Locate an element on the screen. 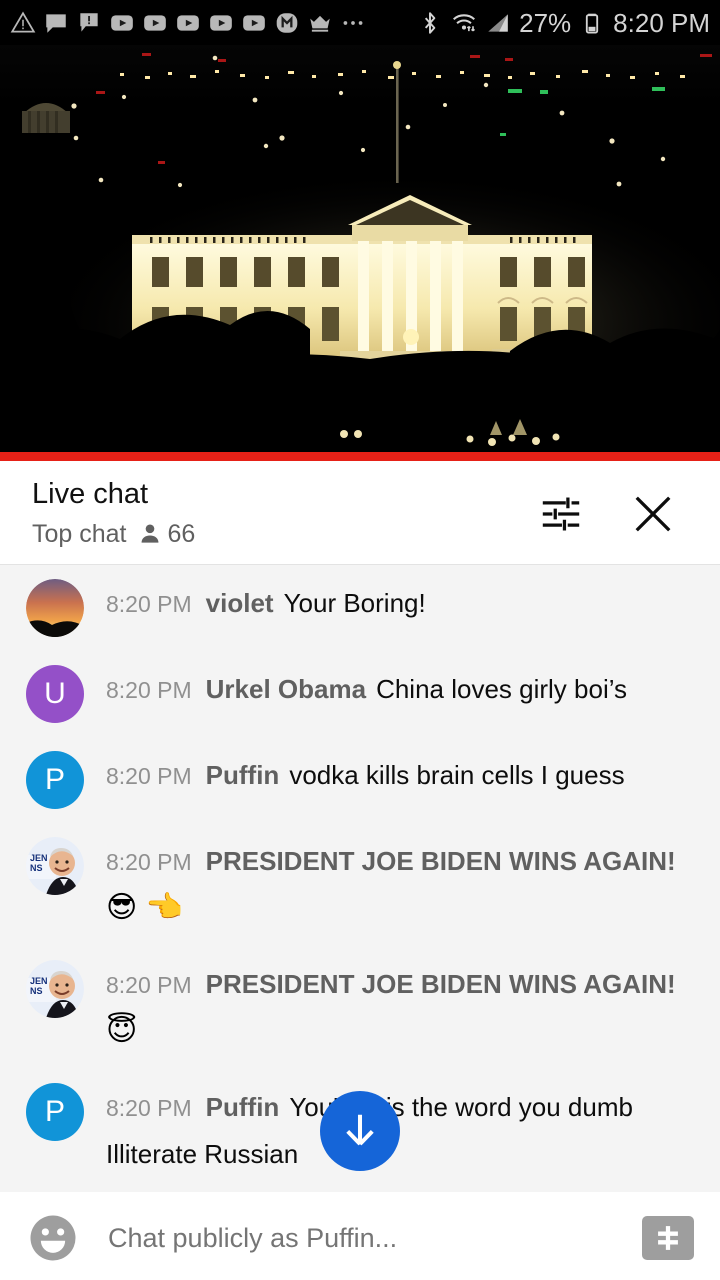  chat-emoji: 😇 is located at coordinates (122, 1030).